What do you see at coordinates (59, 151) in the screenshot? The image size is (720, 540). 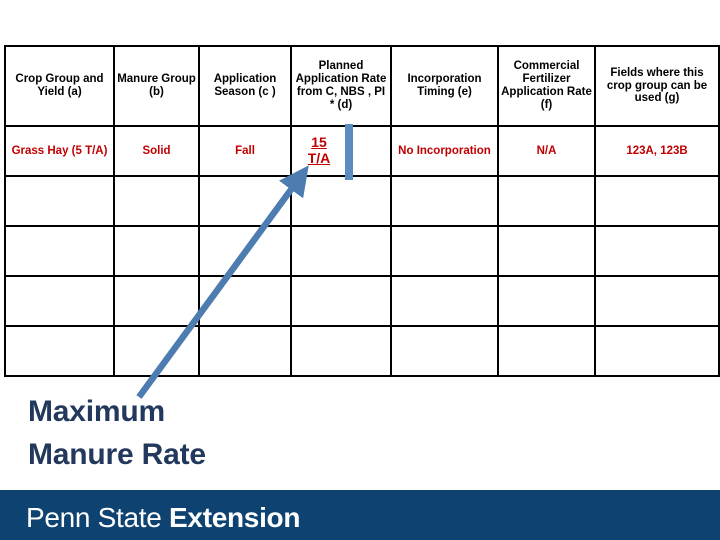 I see `cell-crop-group: Grass Hay (5 T/A)` at bounding box center [59, 151].